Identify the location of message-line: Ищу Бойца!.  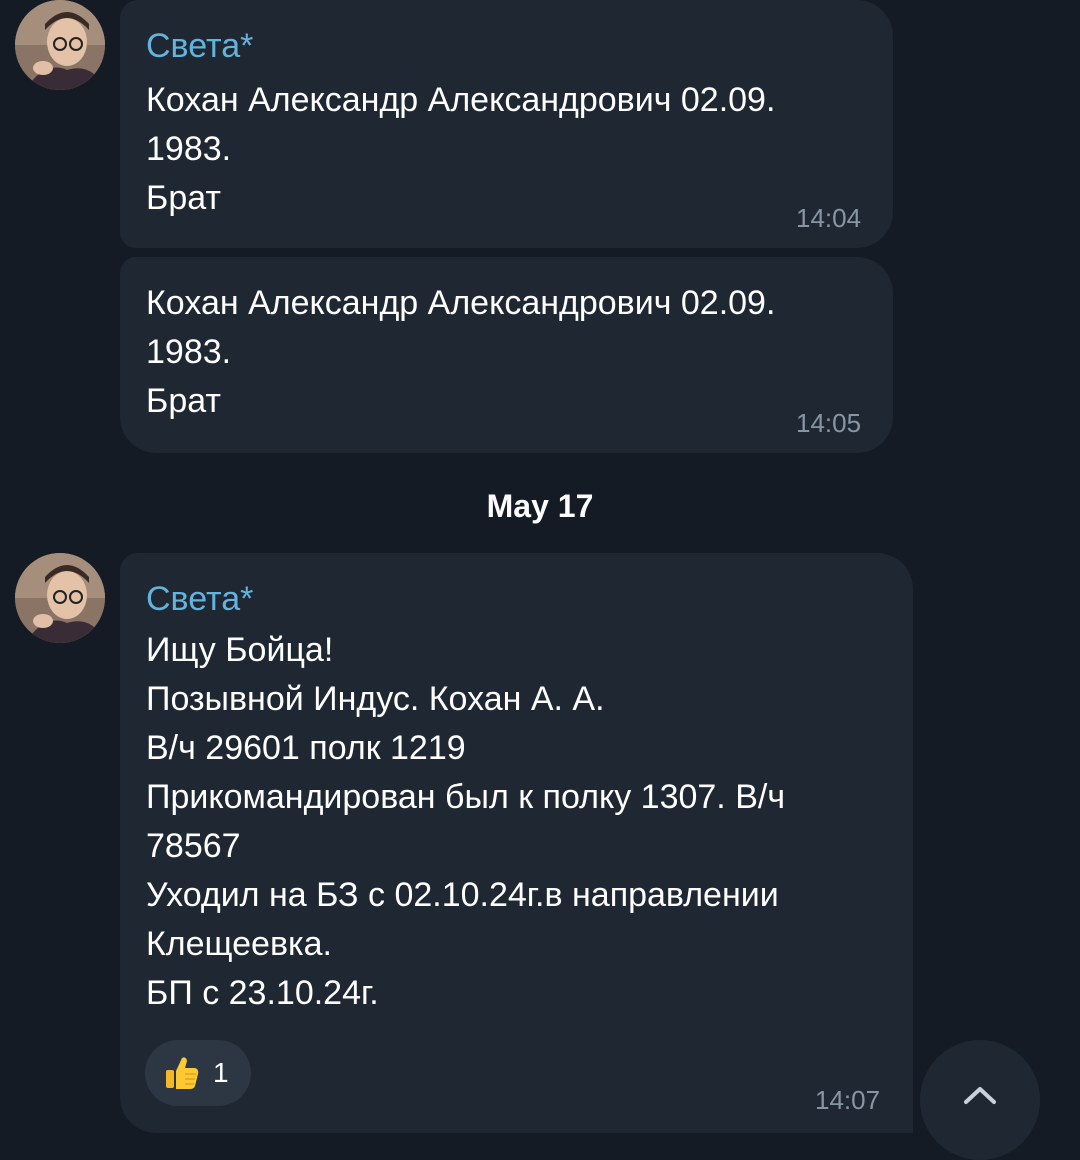
(240, 650).